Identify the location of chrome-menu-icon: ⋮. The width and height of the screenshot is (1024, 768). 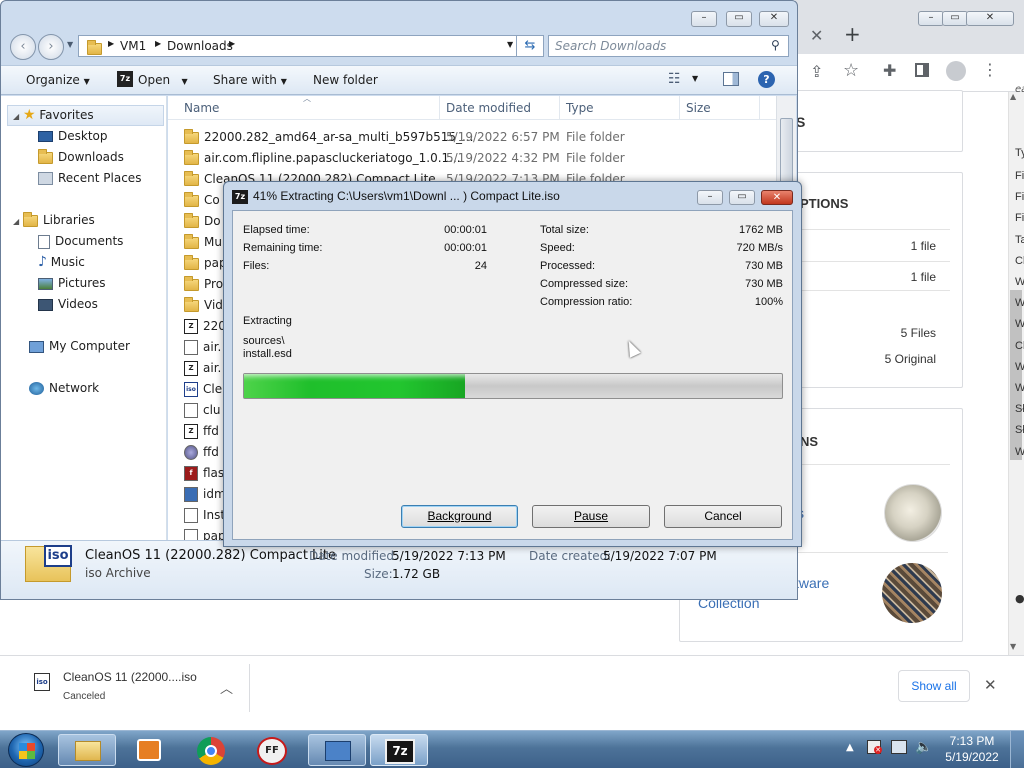
(990, 69).